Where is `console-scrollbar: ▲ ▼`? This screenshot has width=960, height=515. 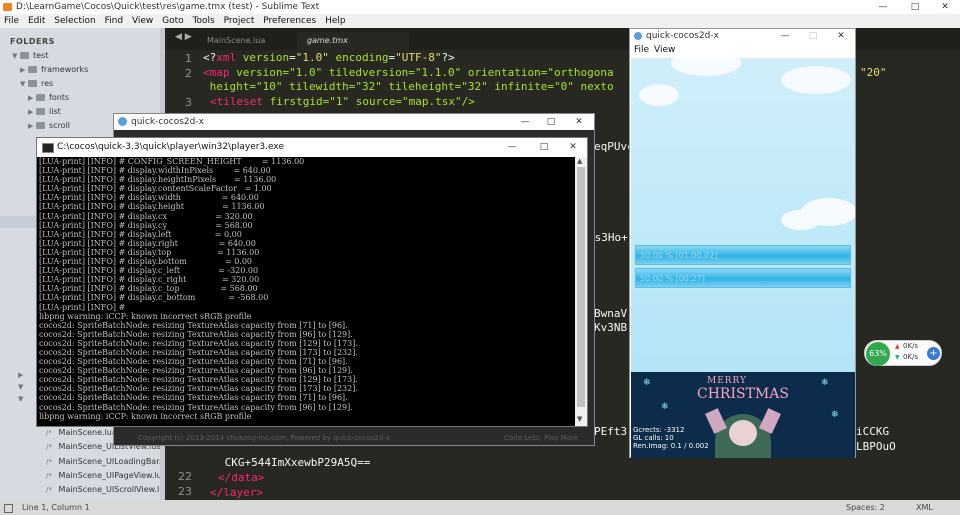
console-scrollbar: ▲ ▼ is located at coordinates (581, 291).